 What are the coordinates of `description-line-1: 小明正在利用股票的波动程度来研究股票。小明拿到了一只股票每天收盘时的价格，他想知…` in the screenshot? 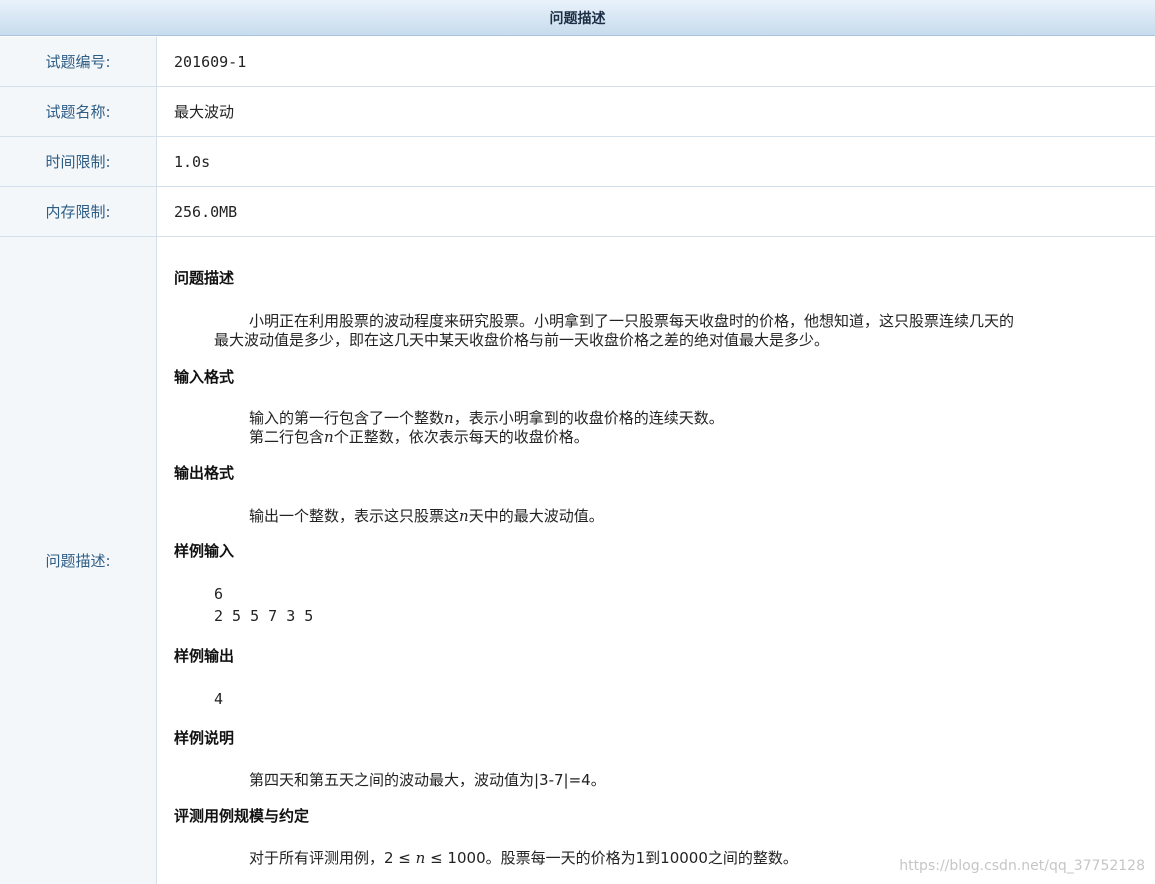 It's located at (632, 321).